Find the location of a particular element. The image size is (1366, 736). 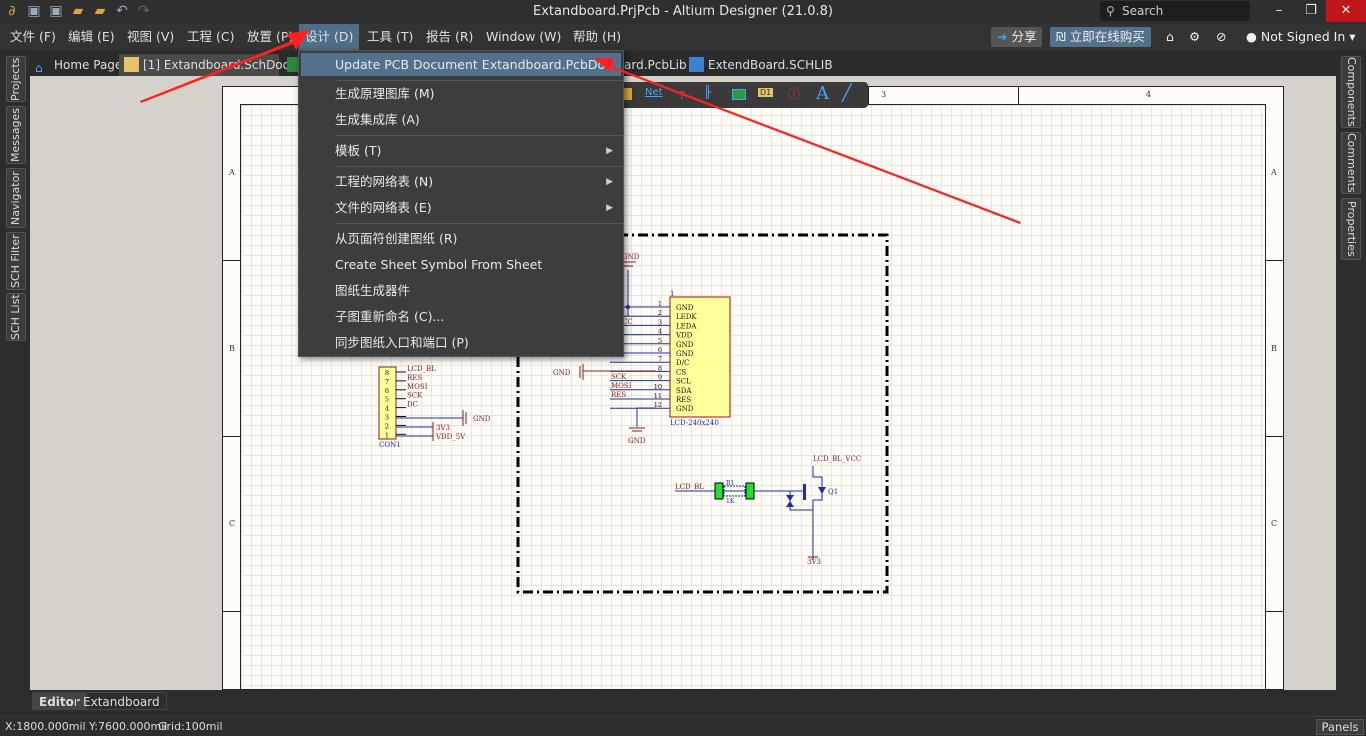

pin-name: LEDA is located at coordinates (686, 326).